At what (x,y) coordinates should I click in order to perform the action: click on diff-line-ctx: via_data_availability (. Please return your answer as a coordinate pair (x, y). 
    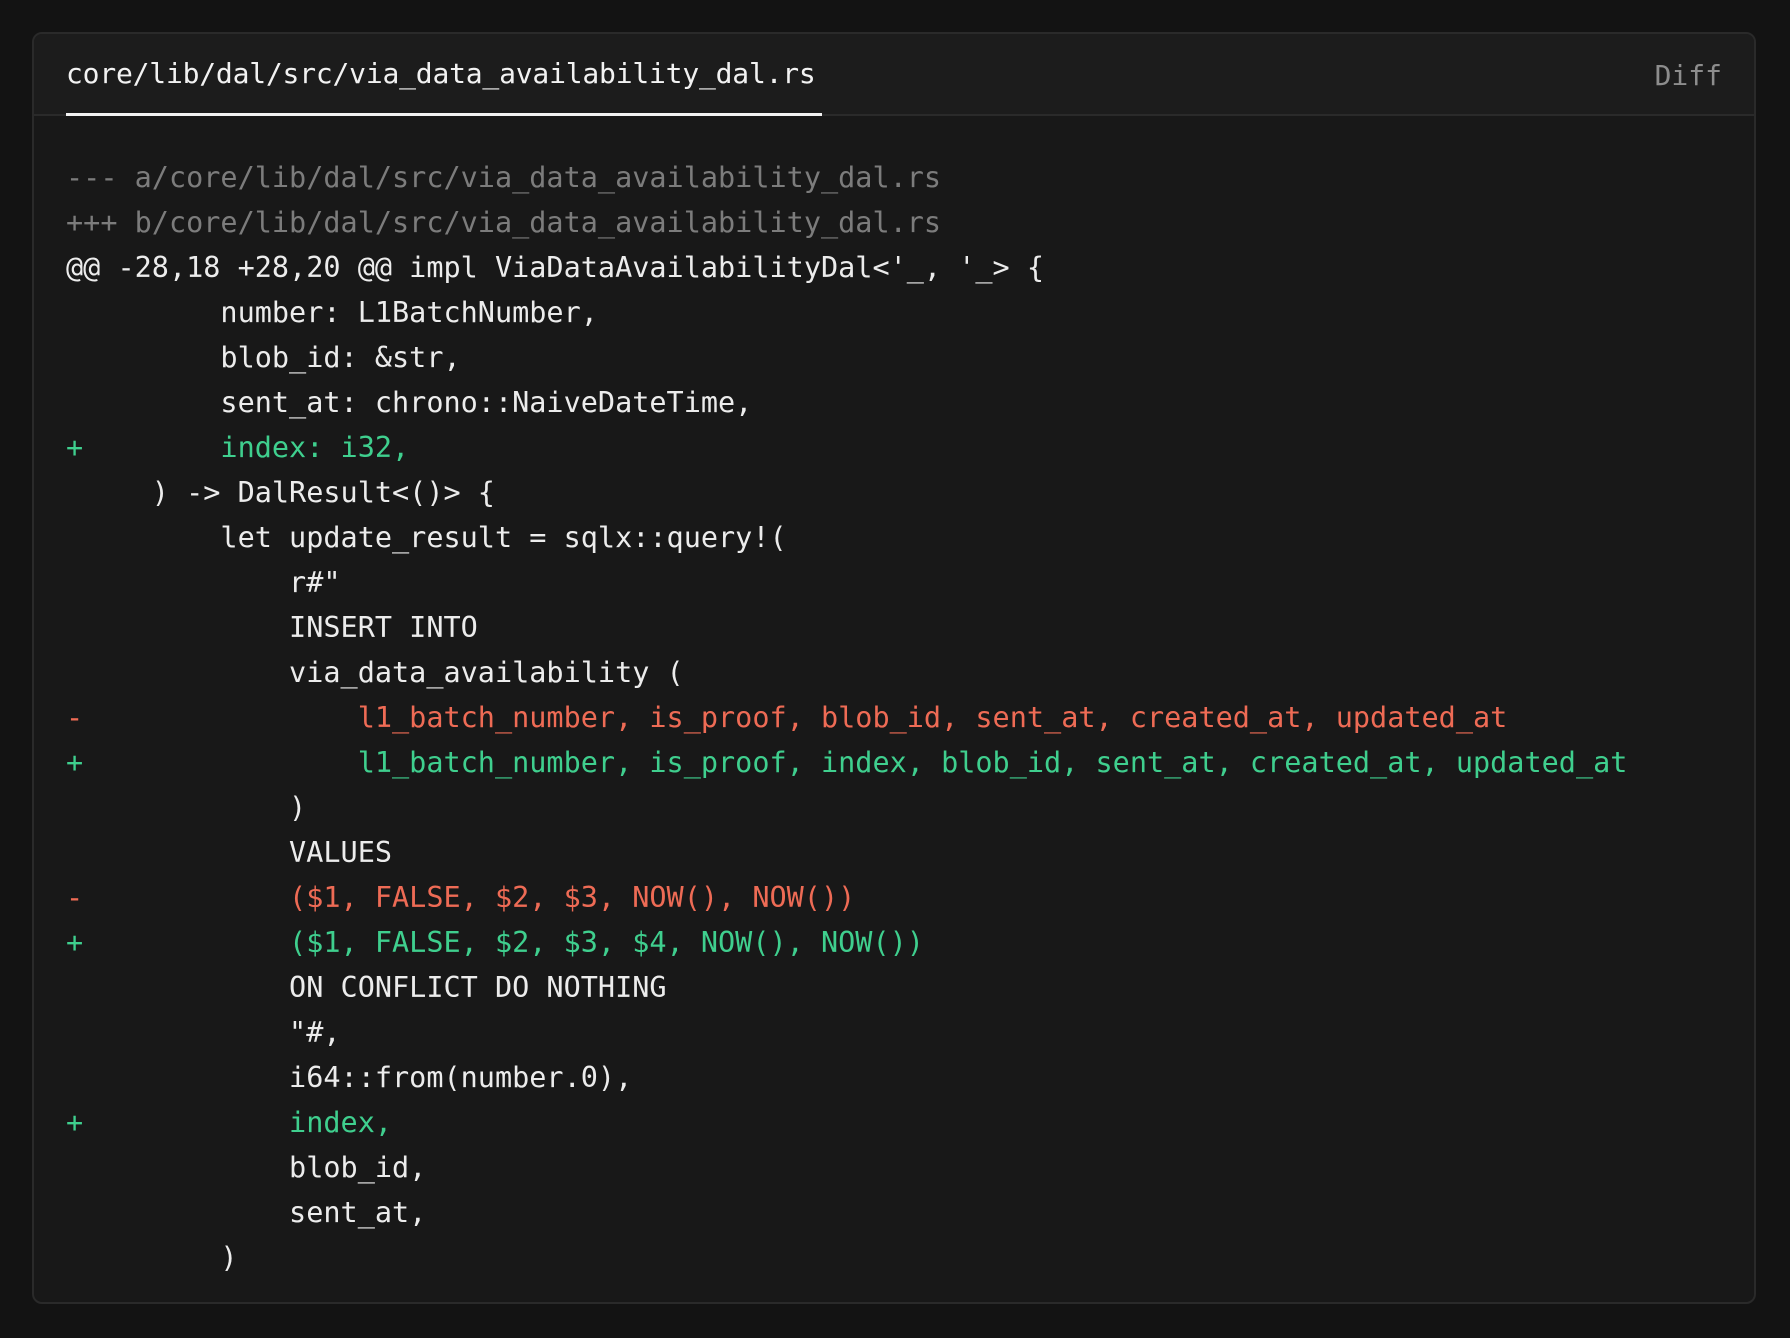
    Looking at the image, I should click on (900, 672).